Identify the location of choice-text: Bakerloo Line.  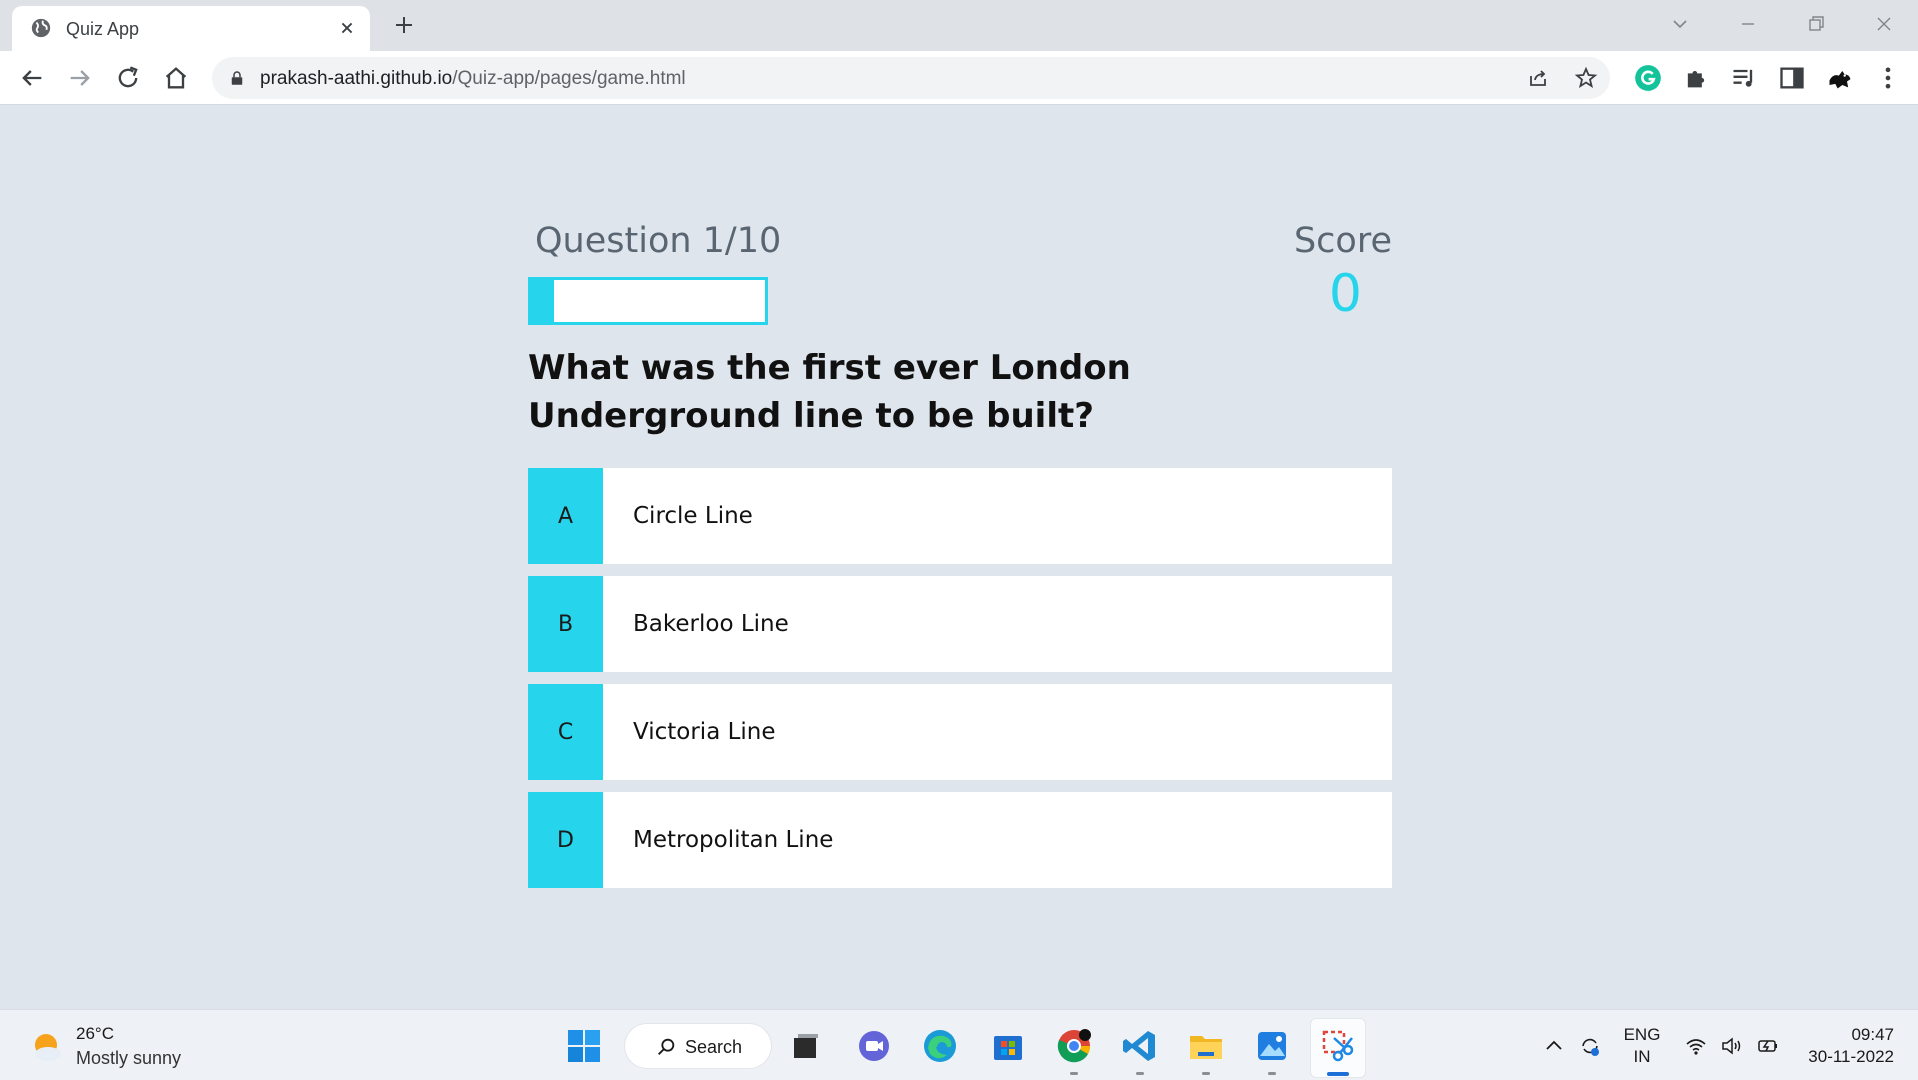
(711, 624).